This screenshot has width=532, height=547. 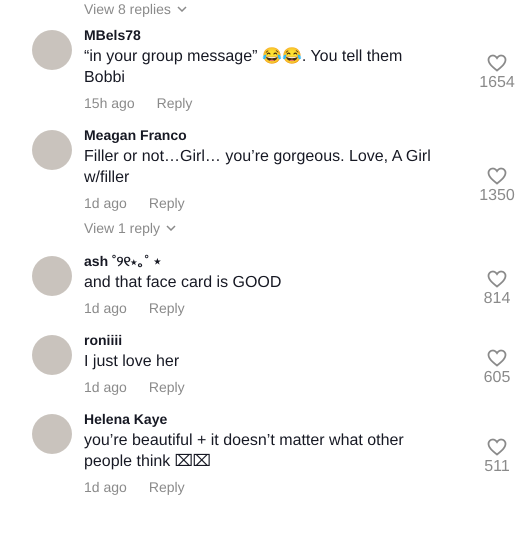 I want to click on comment-author: Helena Kaye, so click(x=273, y=419).